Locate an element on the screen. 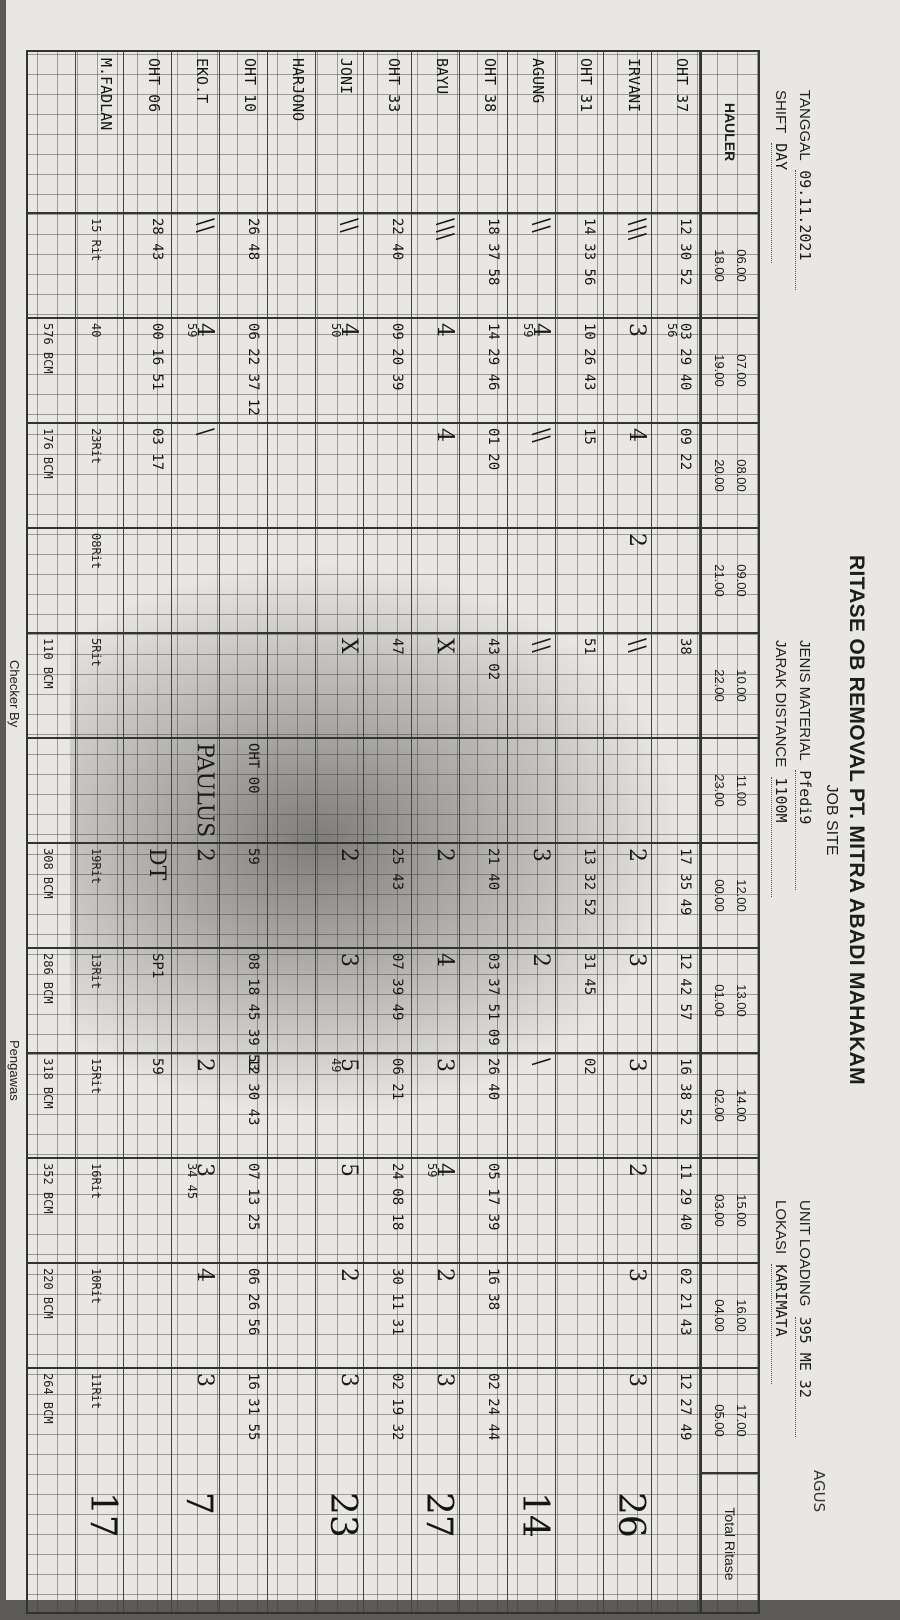 The image size is (900, 1620). hauler-header: HAULER is located at coordinates (730, 133).